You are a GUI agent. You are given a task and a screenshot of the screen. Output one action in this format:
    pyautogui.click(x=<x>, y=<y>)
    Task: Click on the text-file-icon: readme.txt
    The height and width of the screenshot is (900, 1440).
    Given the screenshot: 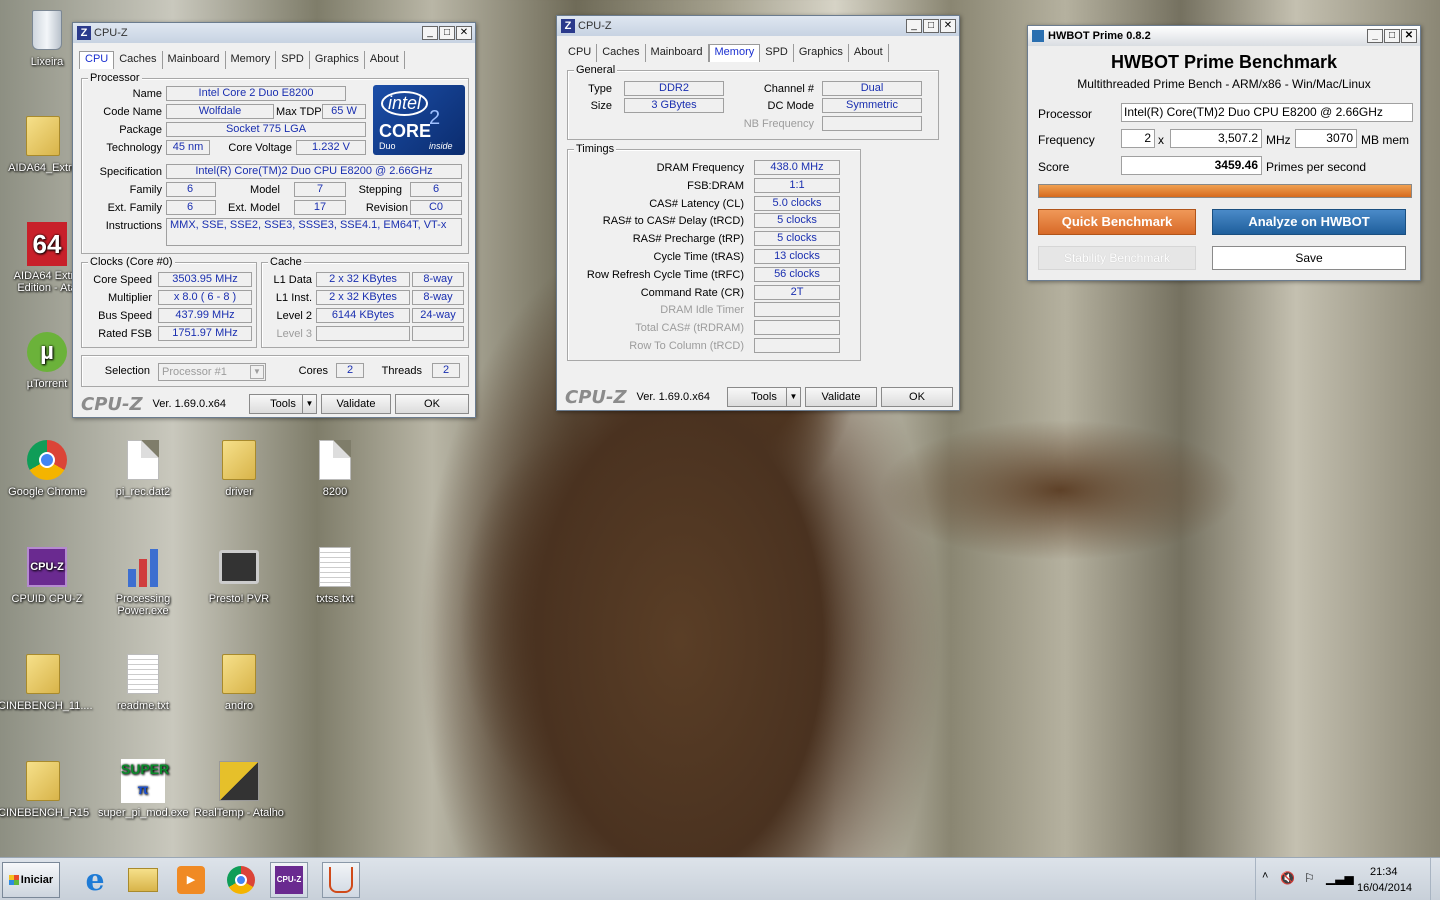 What is the action you would take?
    pyautogui.click(x=143, y=682)
    